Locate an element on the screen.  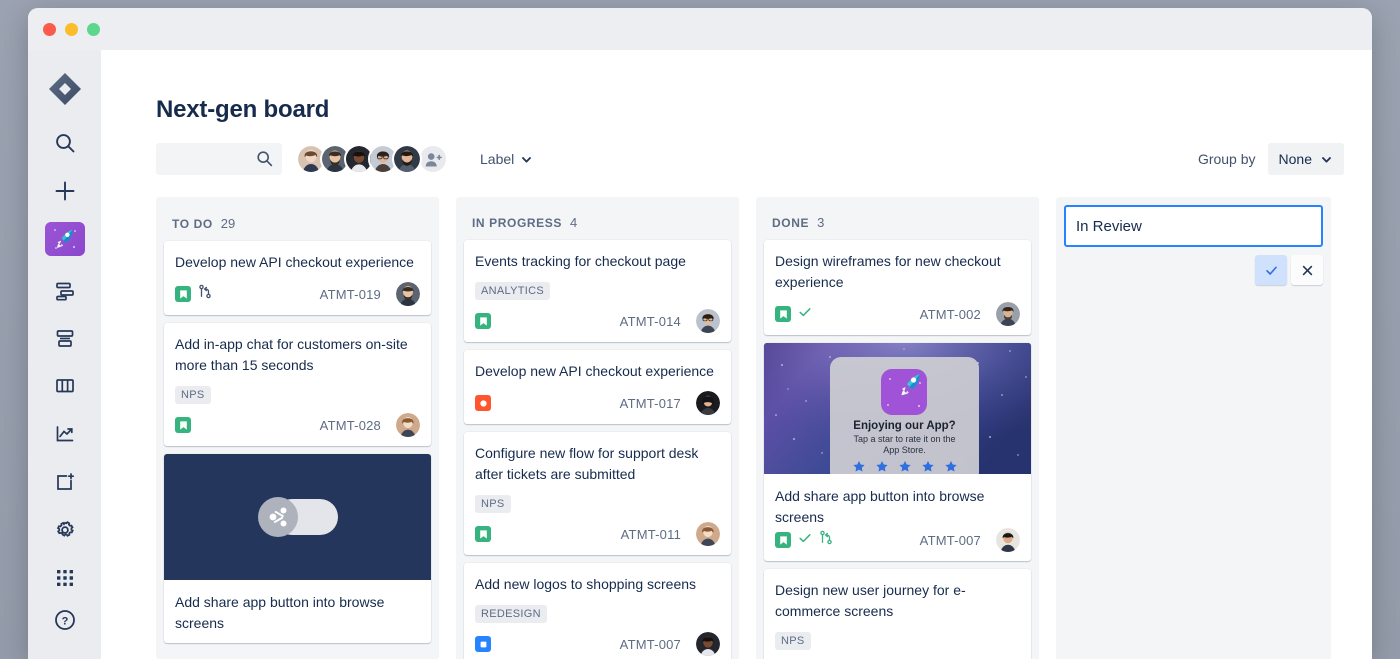
atlassian-logo is located at coordinates (65, 89).